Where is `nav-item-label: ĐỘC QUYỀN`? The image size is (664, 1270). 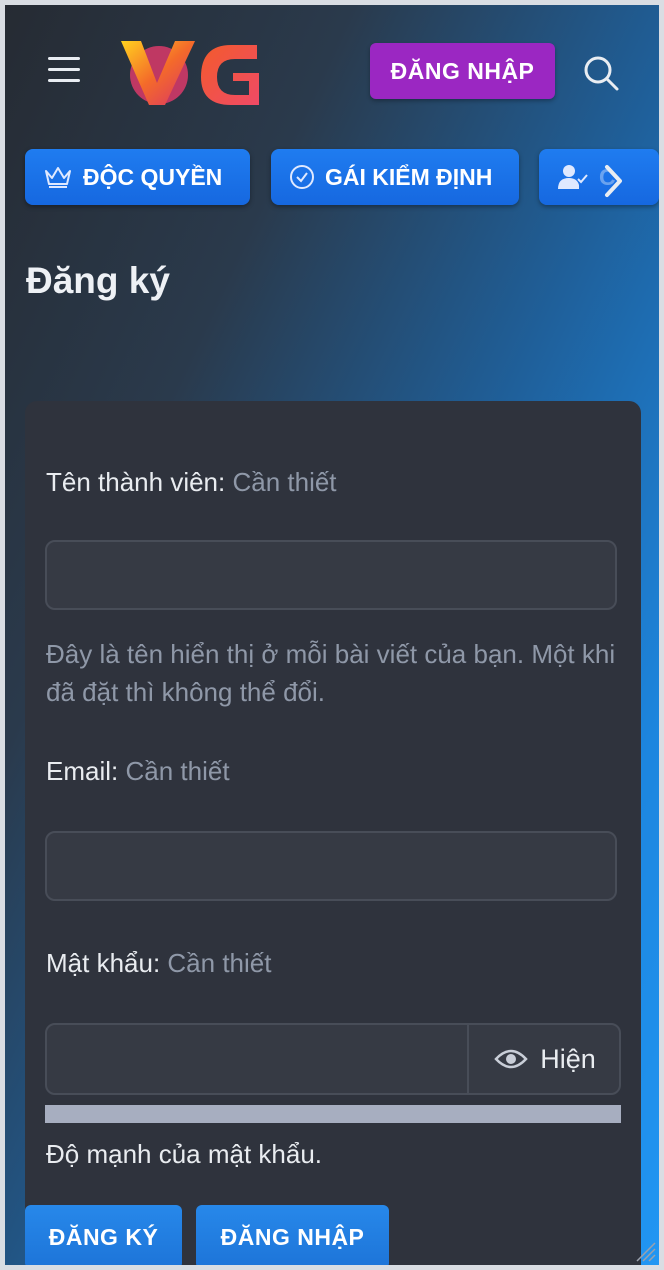 nav-item-label: ĐỘC QUYỀN is located at coordinates (153, 176).